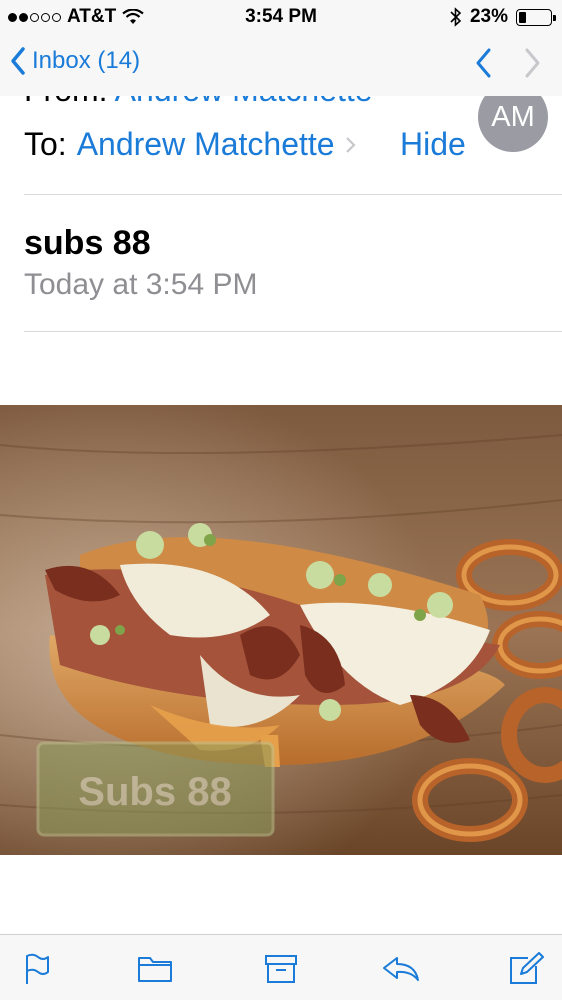  I want to click on move-to-folder-button, so click(155, 969).